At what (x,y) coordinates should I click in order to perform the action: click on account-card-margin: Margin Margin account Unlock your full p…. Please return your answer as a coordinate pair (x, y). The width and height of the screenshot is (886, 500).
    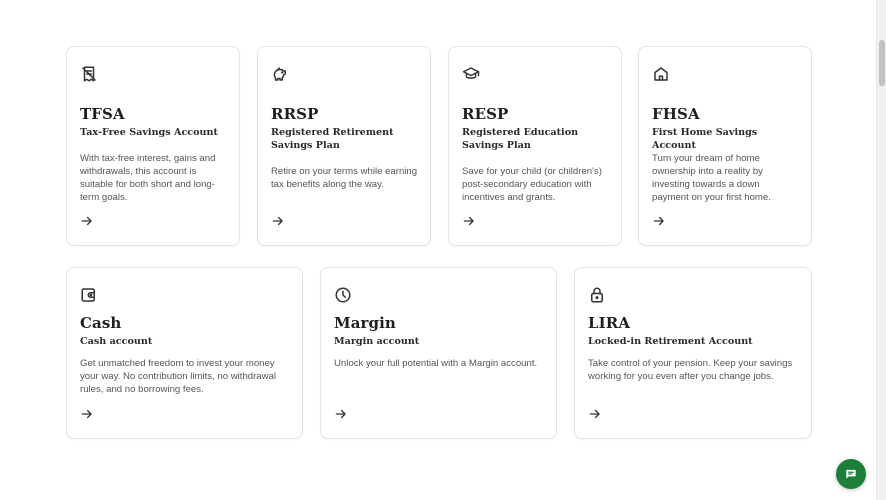
    Looking at the image, I should click on (438, 353).